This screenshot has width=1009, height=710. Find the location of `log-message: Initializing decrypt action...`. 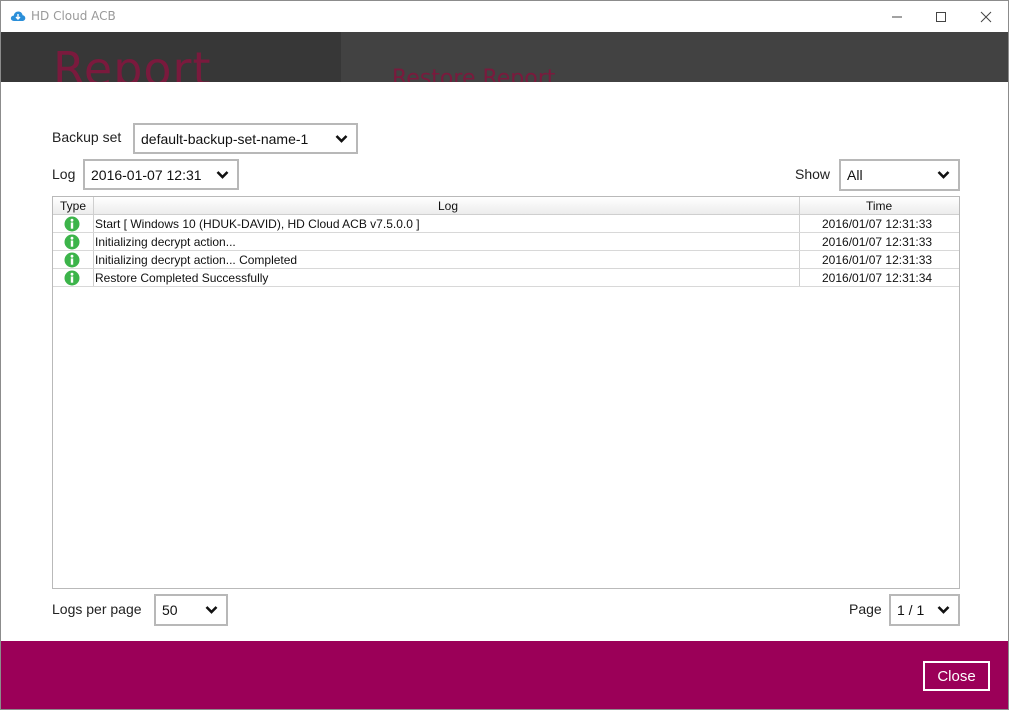

log-message: Initializing decrypt action... is located at coordinates (165, 242).